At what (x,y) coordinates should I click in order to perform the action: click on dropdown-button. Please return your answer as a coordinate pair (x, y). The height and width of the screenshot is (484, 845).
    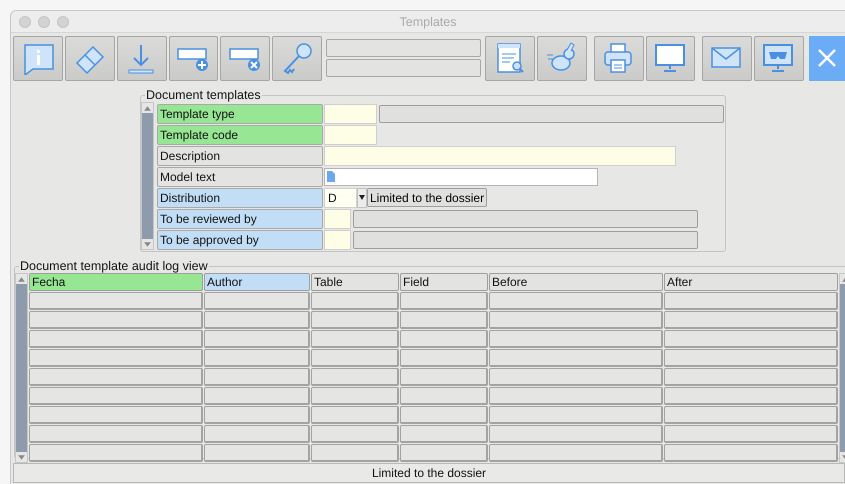
    Looking at the image, I should click on (362, 198).